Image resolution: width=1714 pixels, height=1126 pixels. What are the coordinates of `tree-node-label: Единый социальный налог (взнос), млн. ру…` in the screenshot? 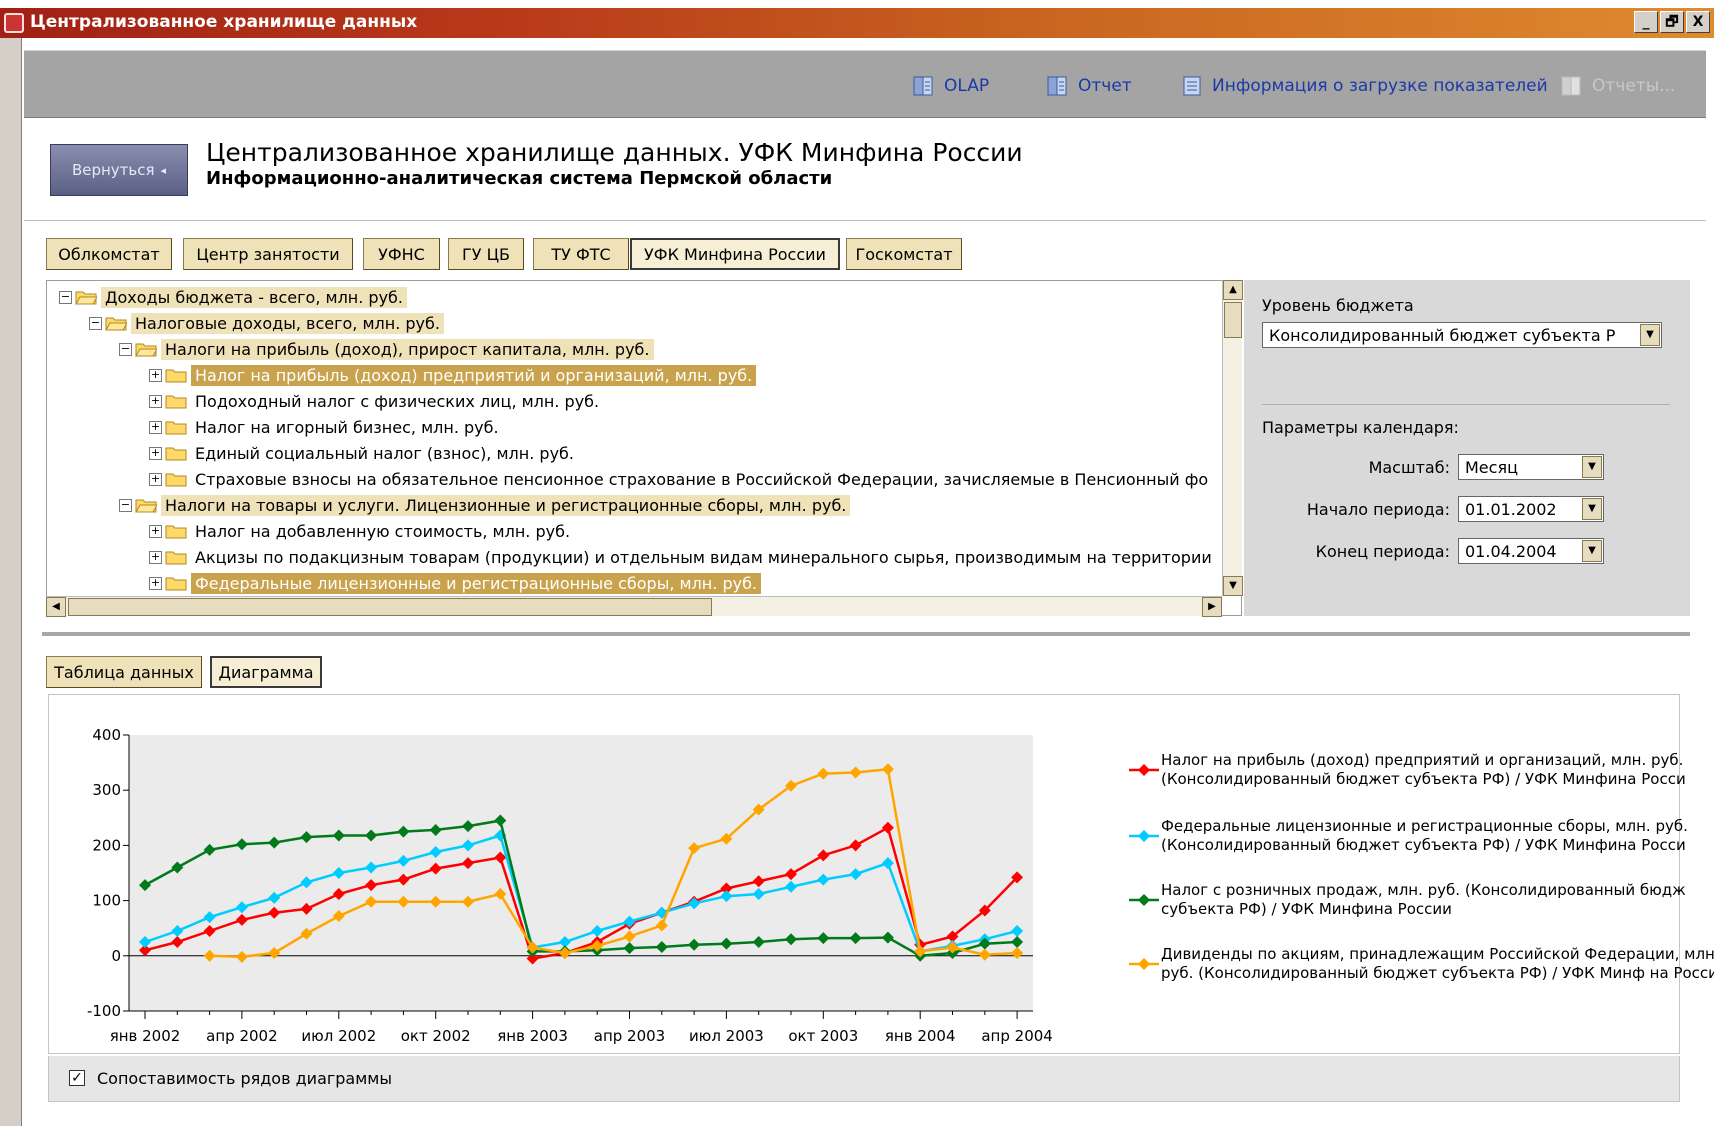 It's located at (384, 453).